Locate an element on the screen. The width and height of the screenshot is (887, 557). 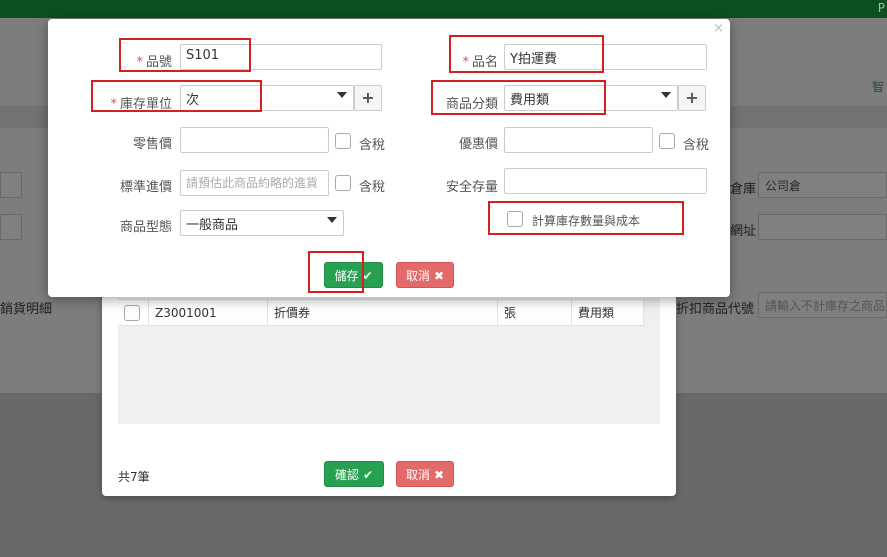
add-unit-button: + is located at coordinates (368, 98).